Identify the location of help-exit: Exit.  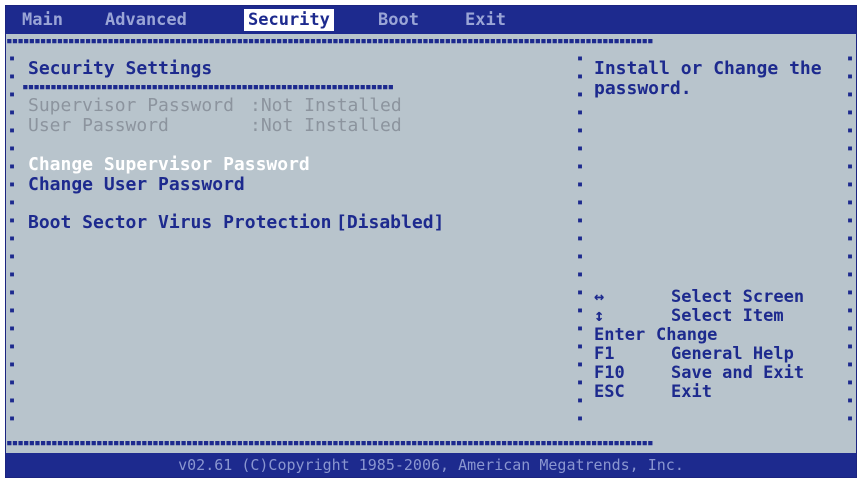
(691, 392).